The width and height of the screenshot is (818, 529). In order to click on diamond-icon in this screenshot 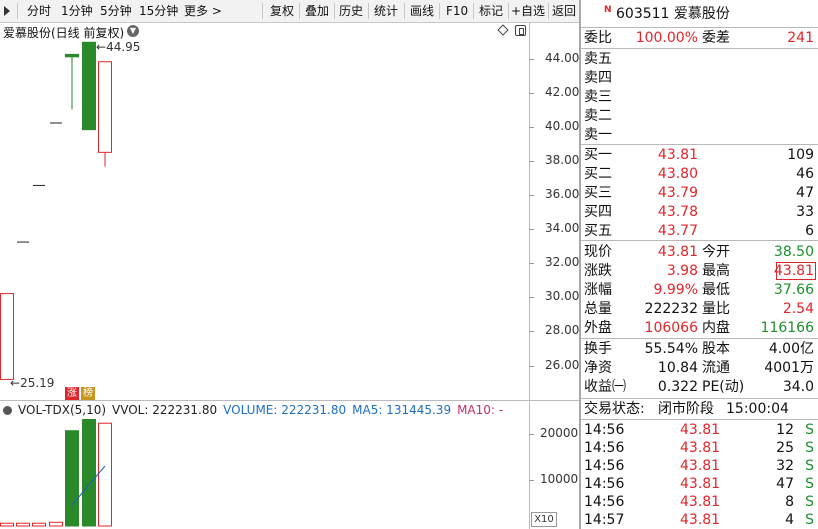, I will do `click(503, 30)`.